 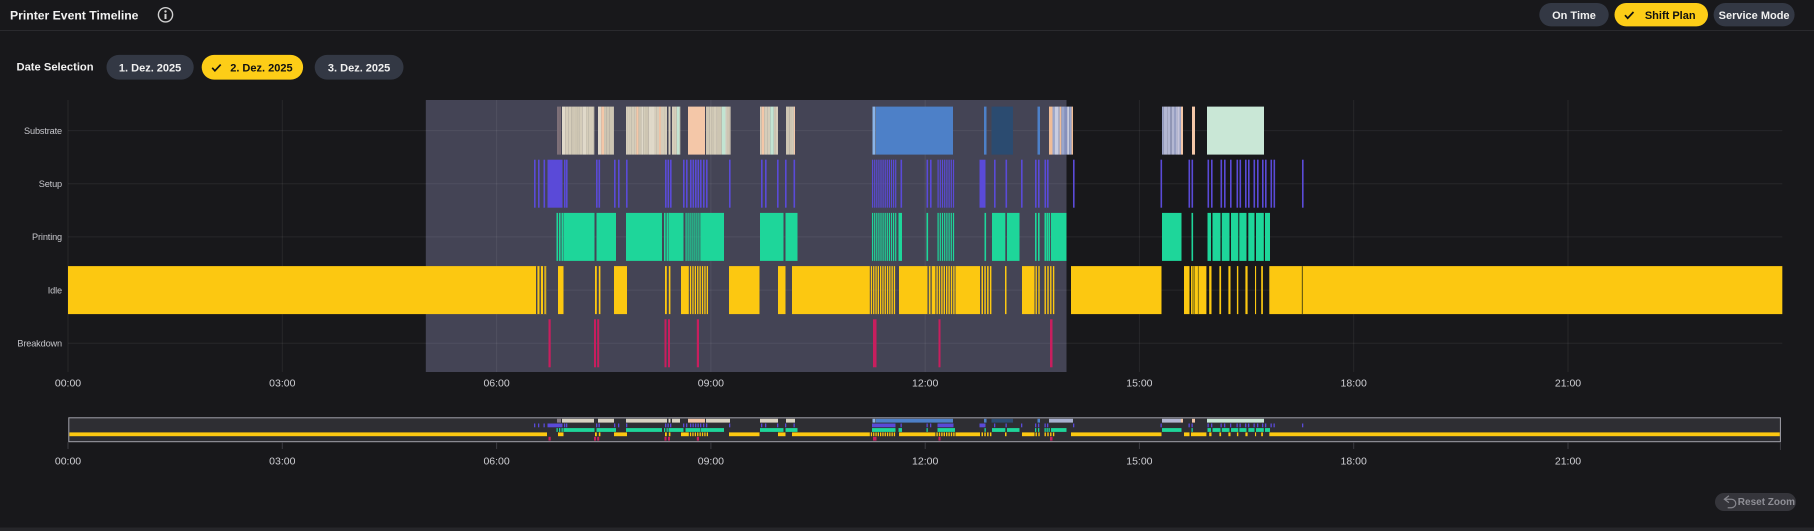 I want to click on svg-text: Service Mode, so click(x=1754, y=16).